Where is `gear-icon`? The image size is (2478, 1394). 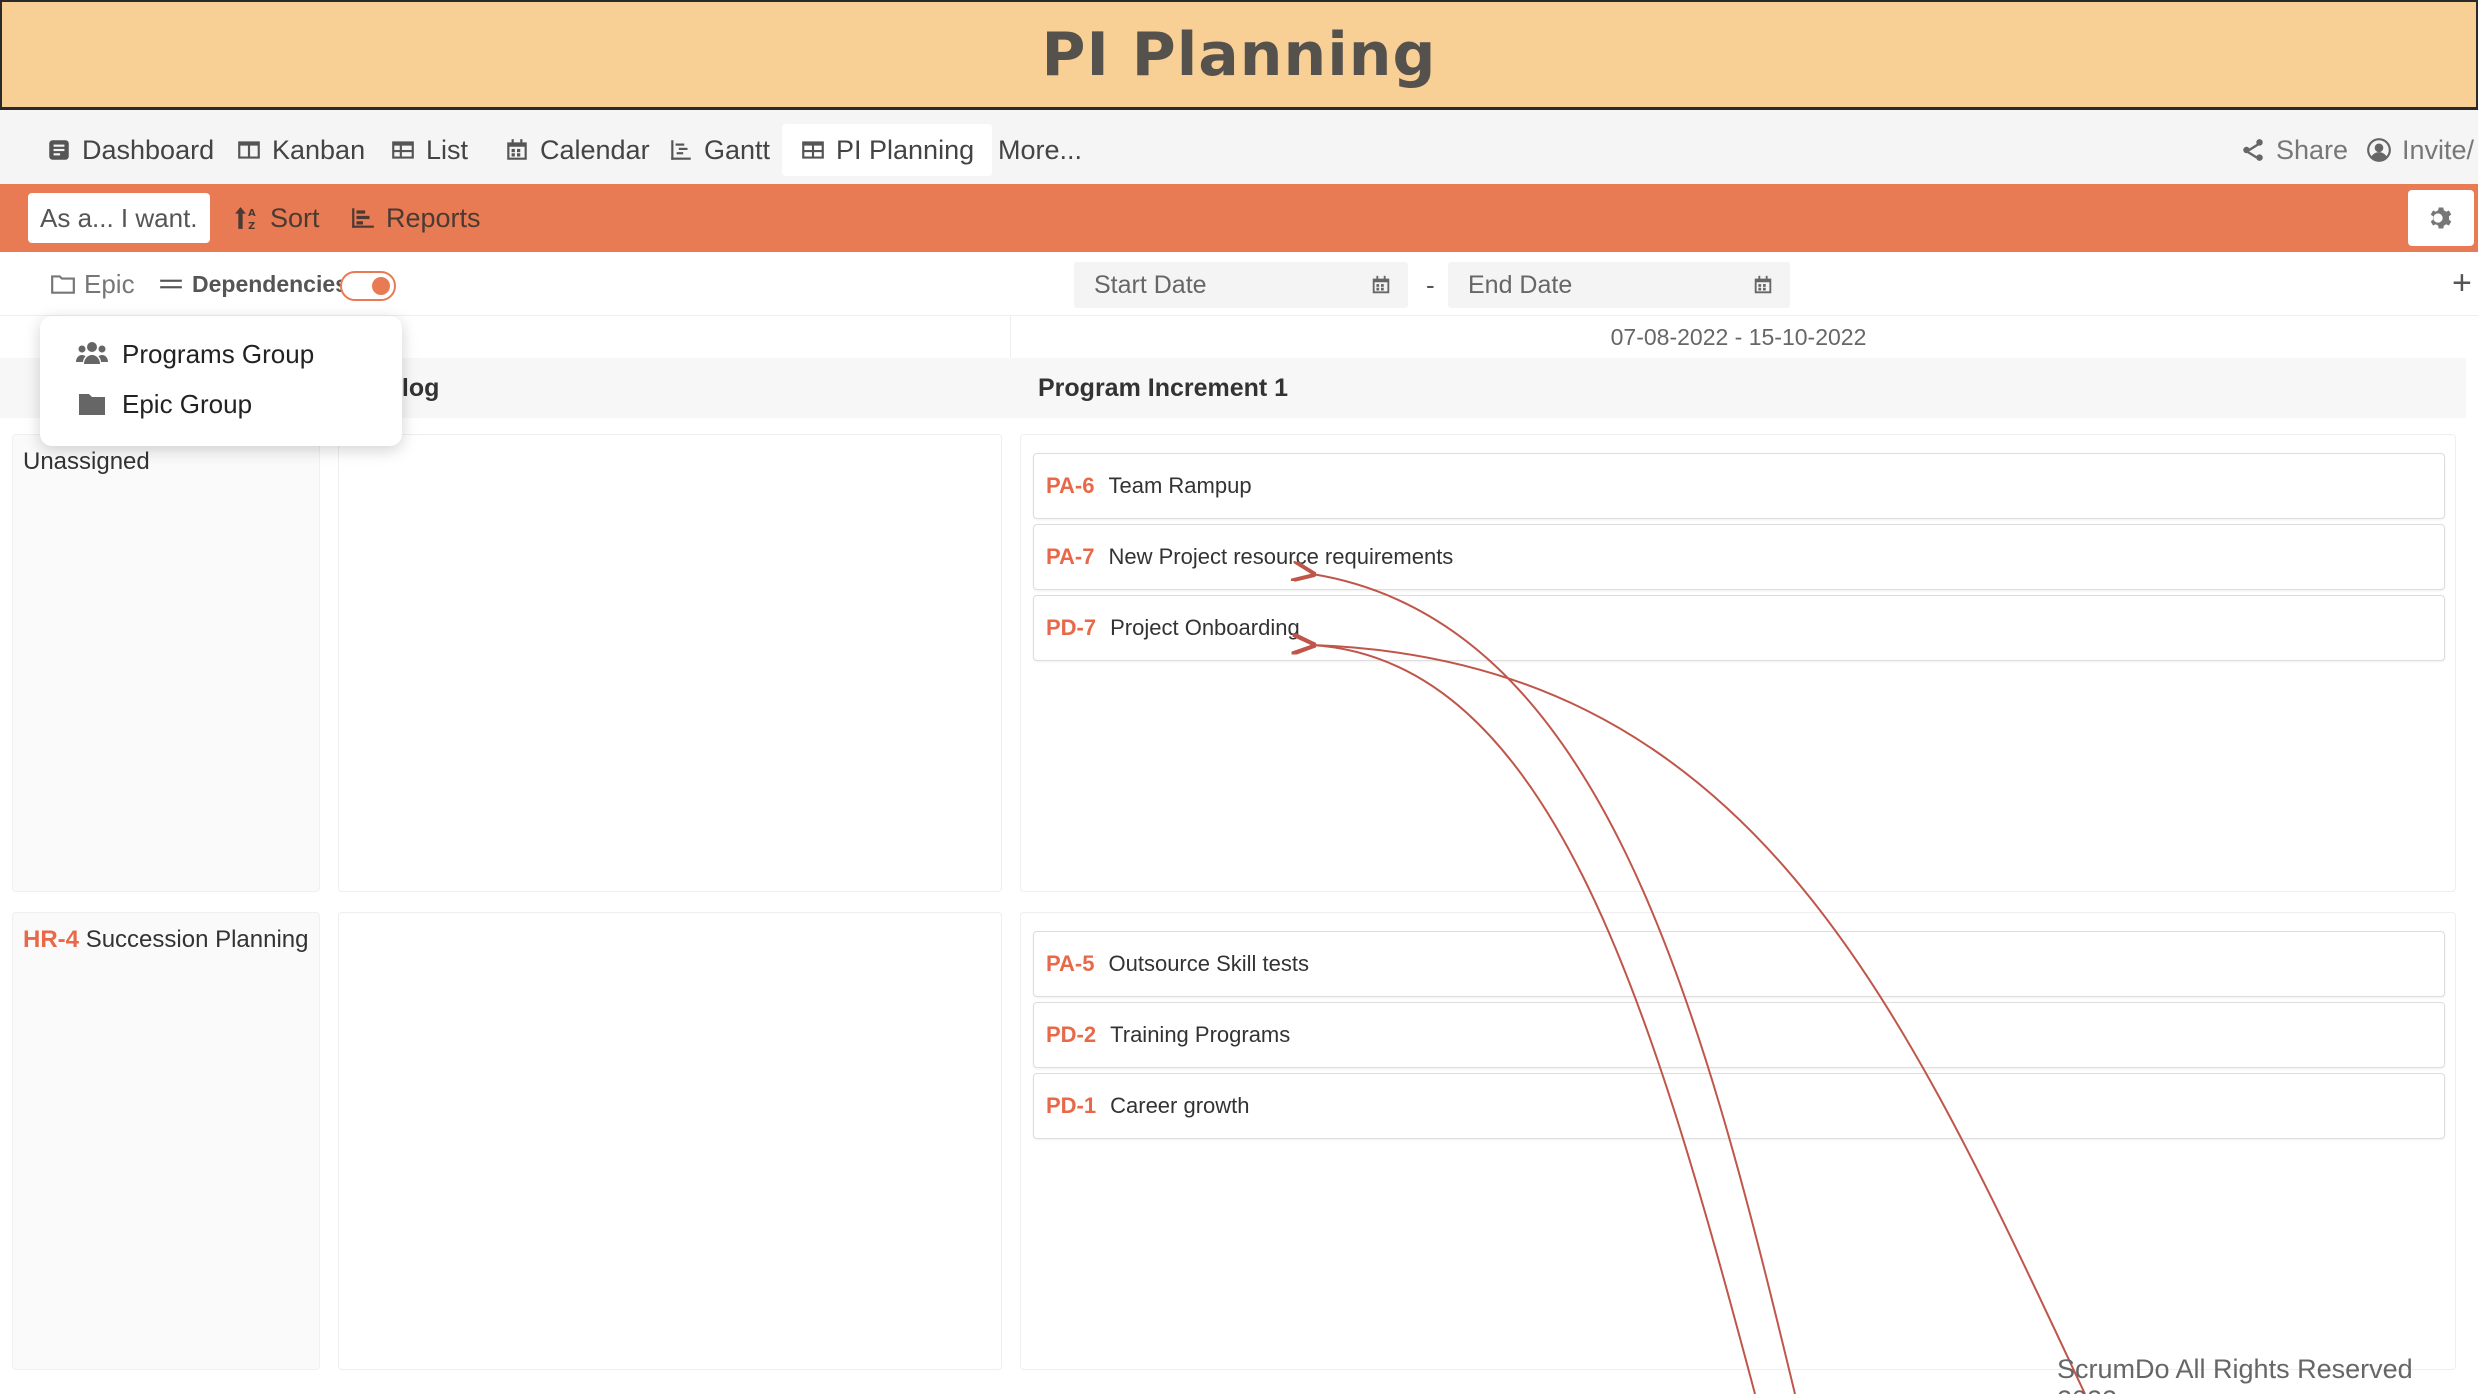
gear-icon is located at coordinates (2441, 218).